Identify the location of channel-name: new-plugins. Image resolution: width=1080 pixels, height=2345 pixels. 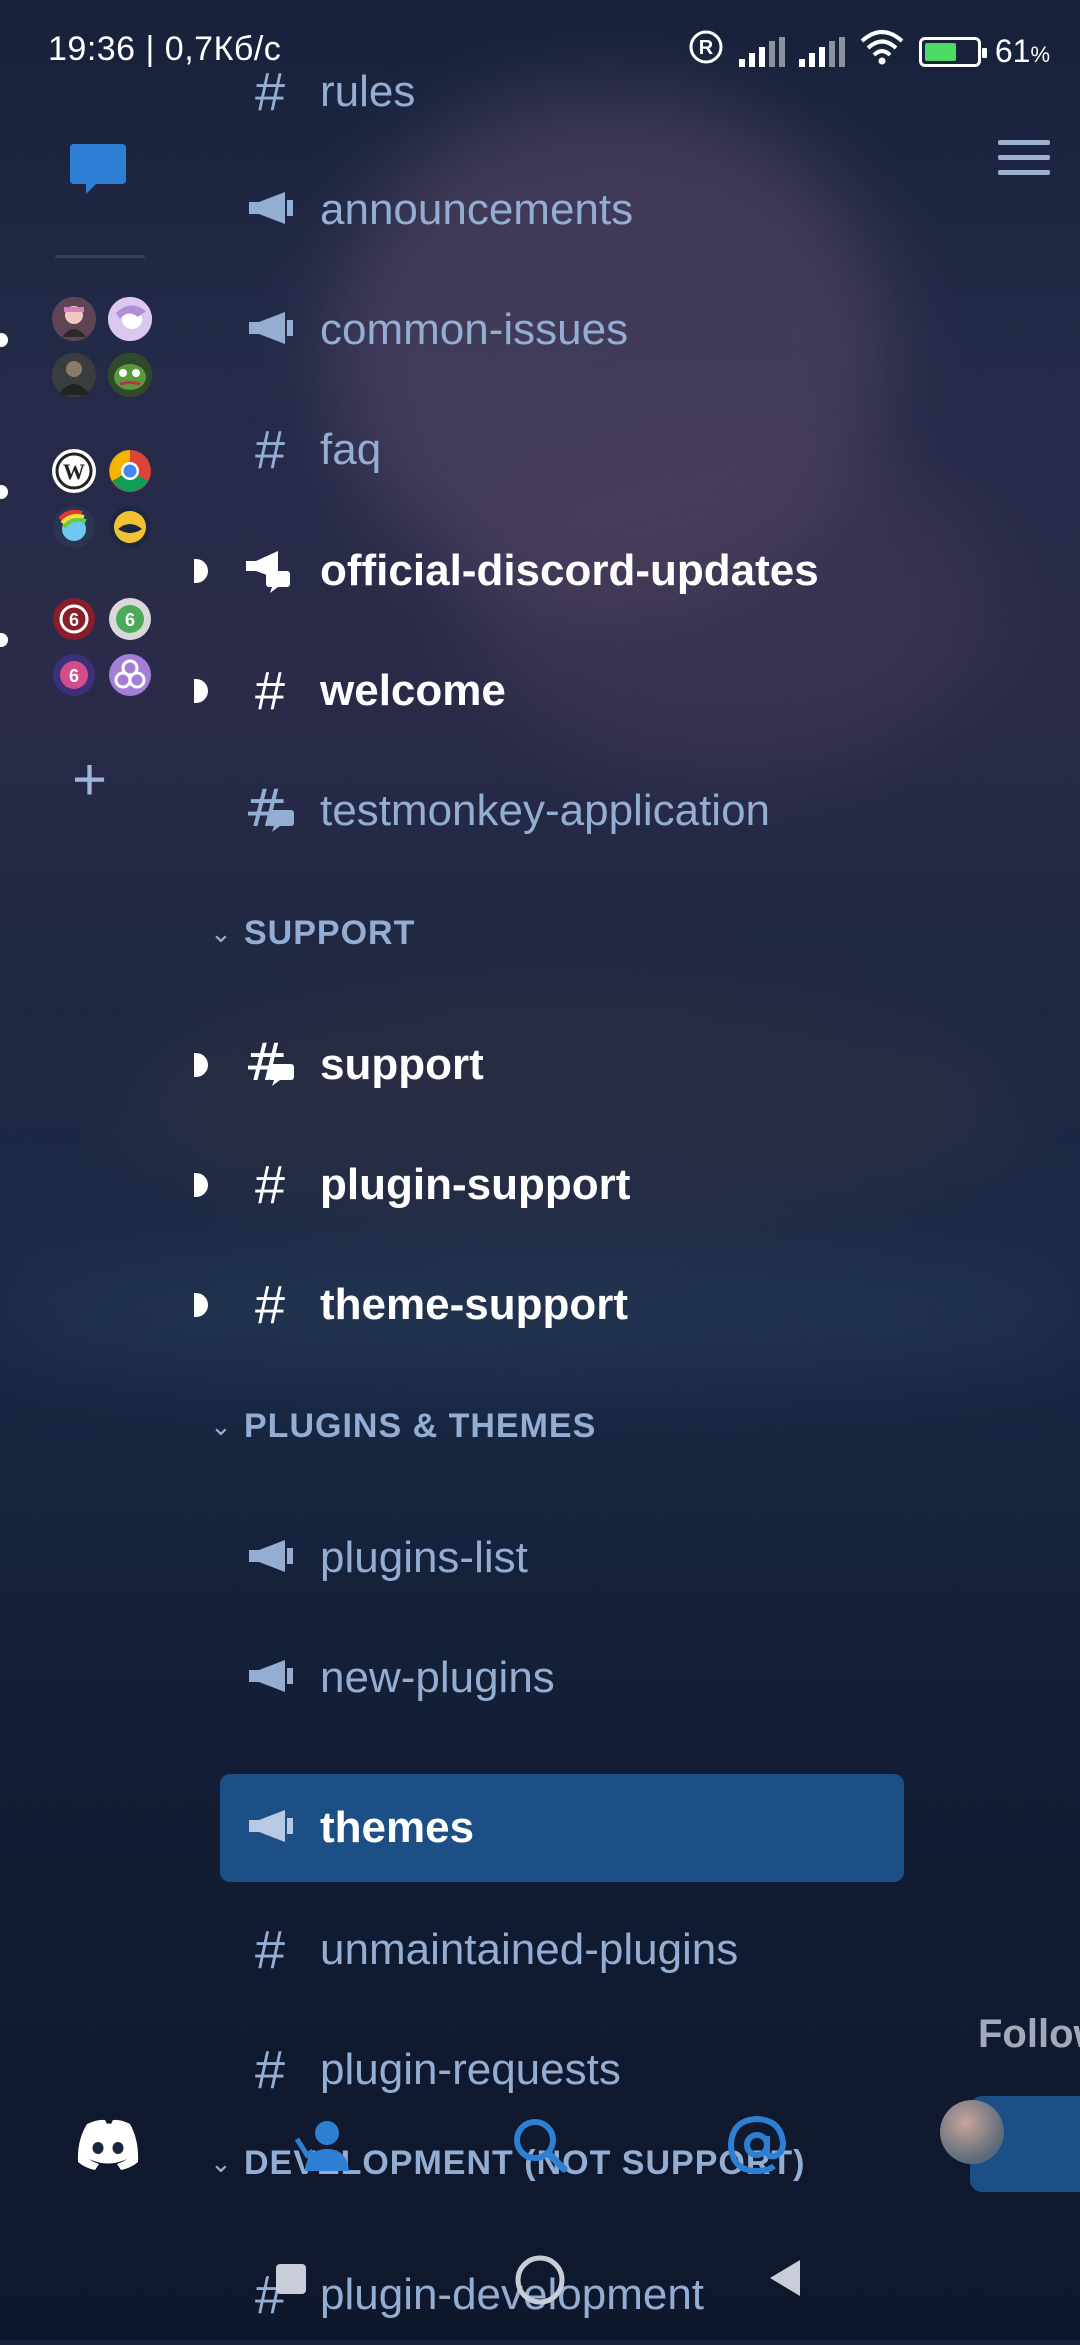
(437, 1677).